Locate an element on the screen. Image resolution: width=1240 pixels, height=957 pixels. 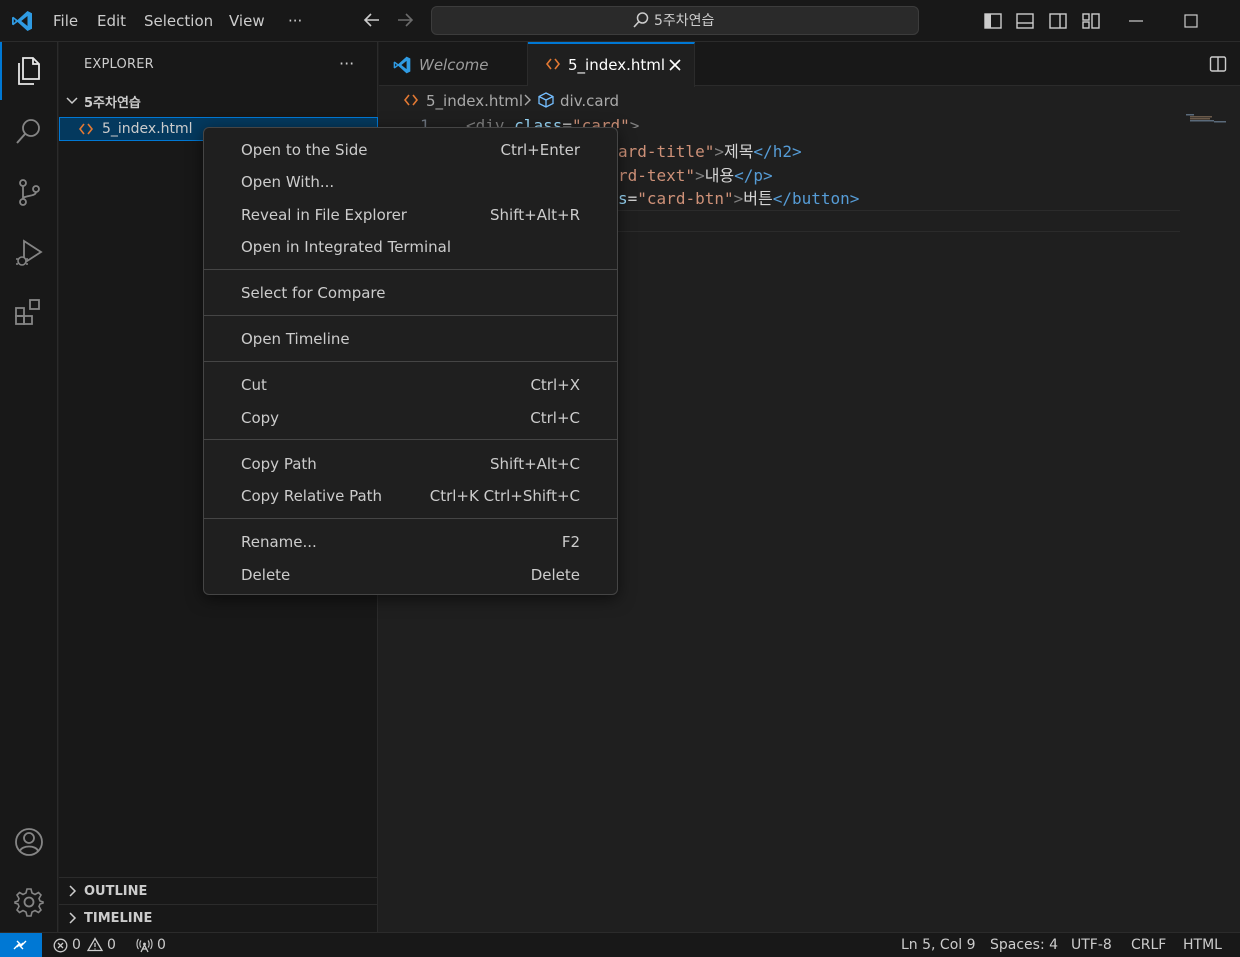
warning-icon is located at coordinates (95, 944).